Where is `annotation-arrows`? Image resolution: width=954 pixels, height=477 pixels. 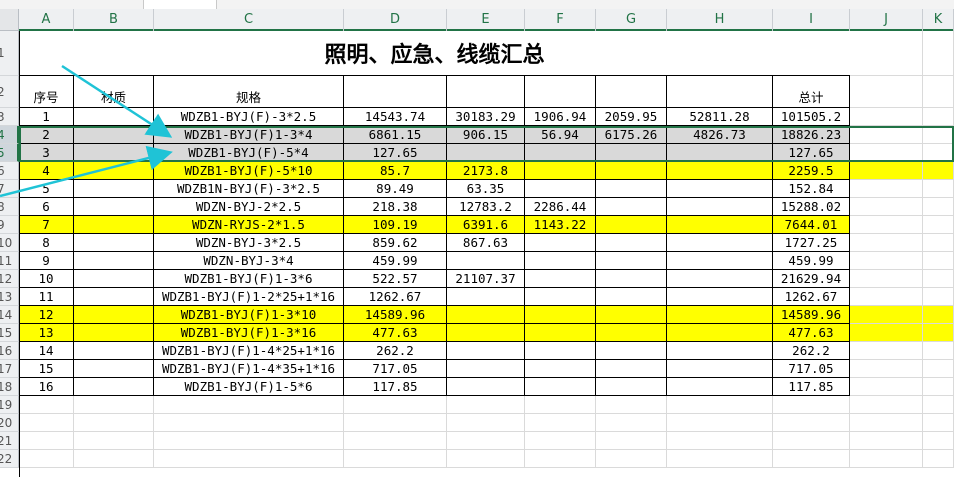 annotation-arrows is located at coordinates (86, 131).